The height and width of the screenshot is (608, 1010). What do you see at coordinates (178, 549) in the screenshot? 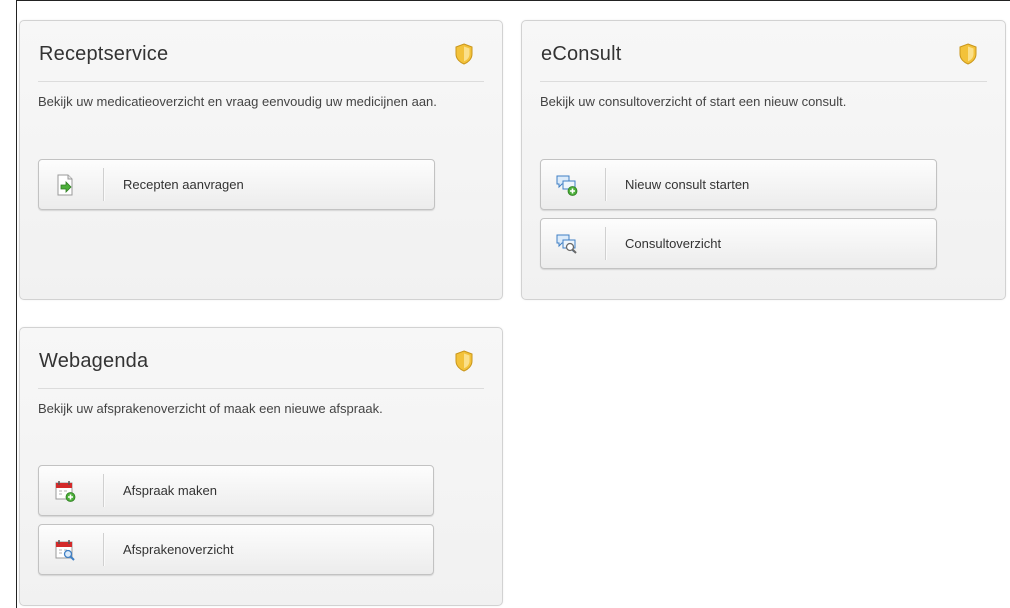
I see `button-label: Afsprakenoverzicht` at bounding box center [178, 549].